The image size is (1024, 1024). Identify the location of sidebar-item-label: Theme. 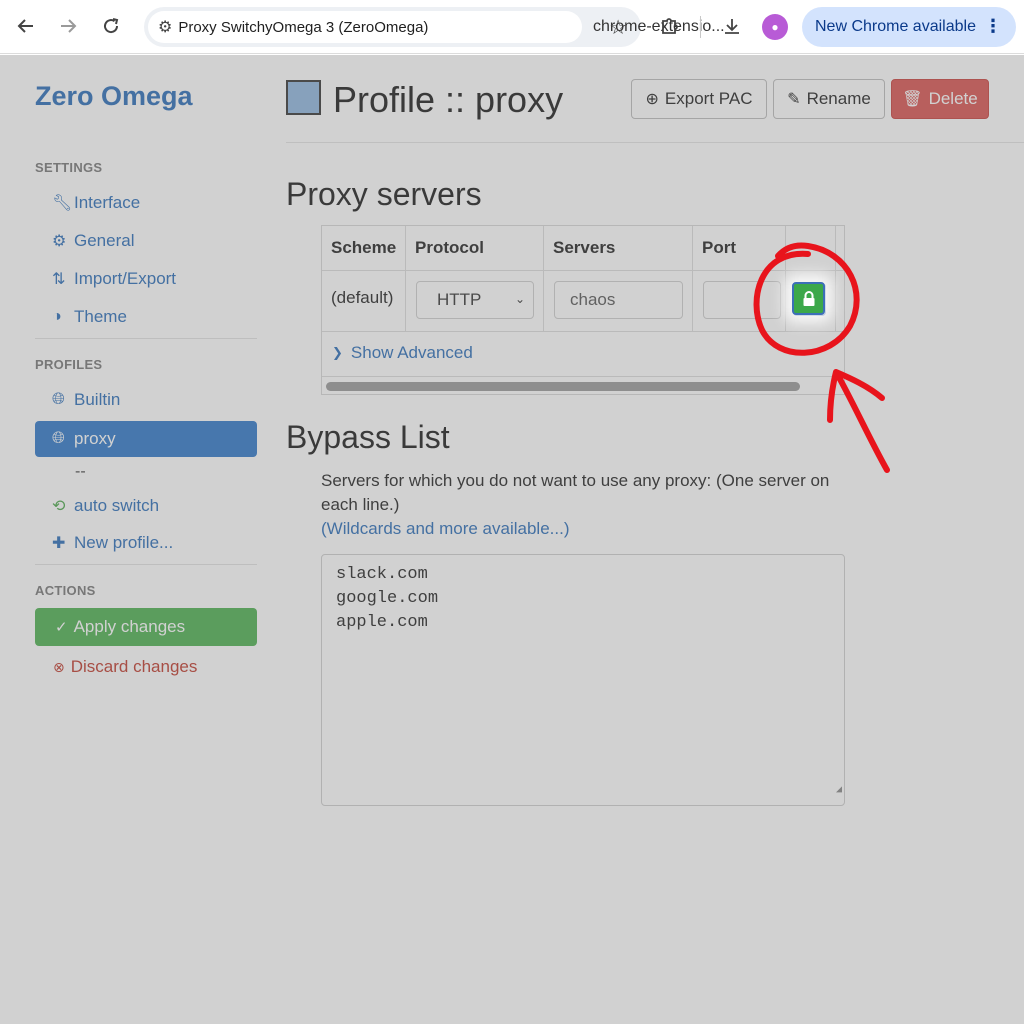
(100, 316).